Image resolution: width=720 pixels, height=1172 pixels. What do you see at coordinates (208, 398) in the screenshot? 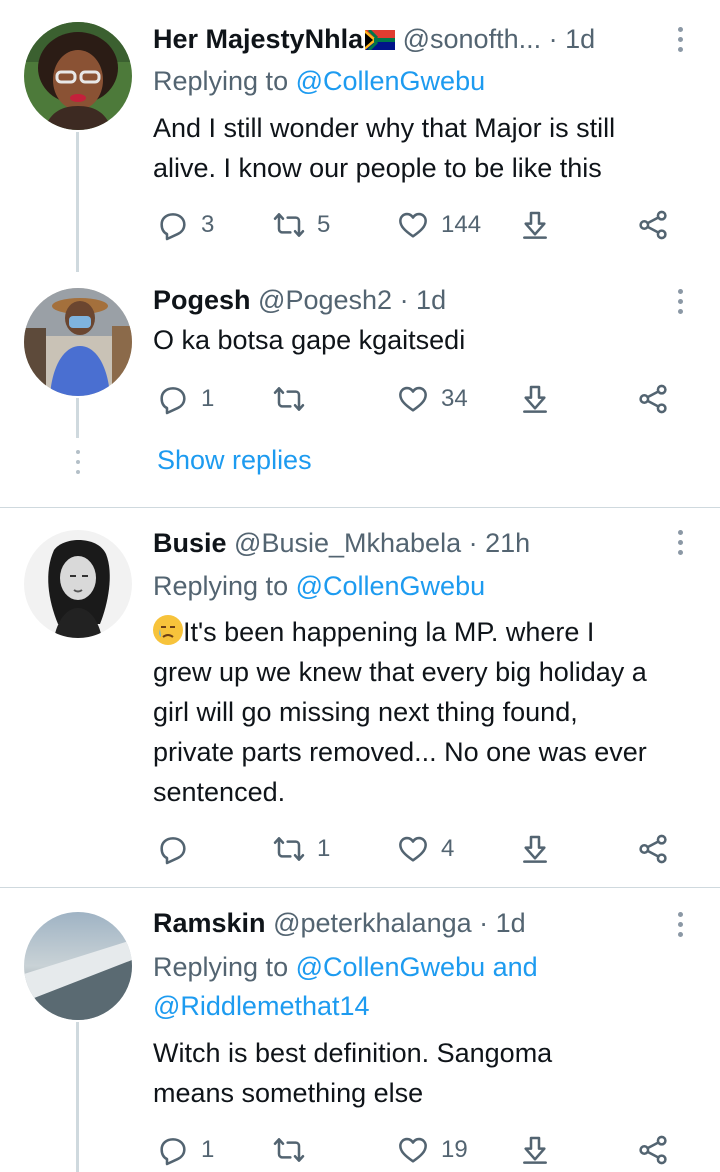
I see `reply-count: 1` at bounding box center [208, 398].